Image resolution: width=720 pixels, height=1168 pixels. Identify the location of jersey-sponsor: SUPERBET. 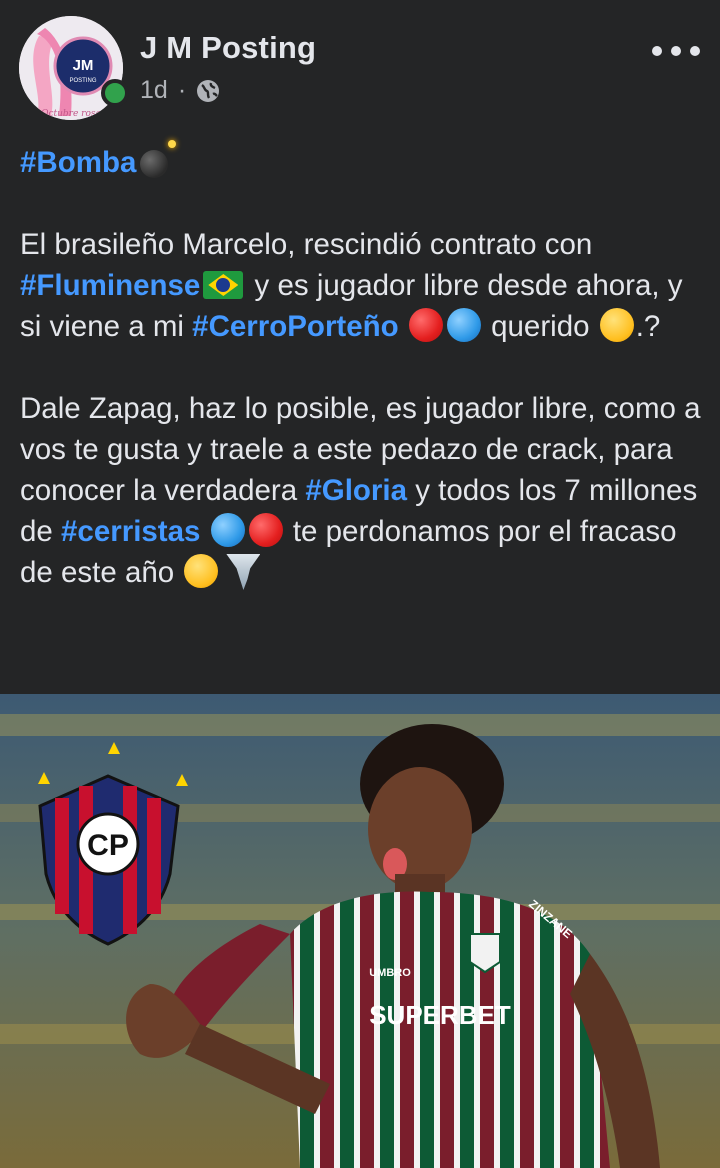
(440, 1015).